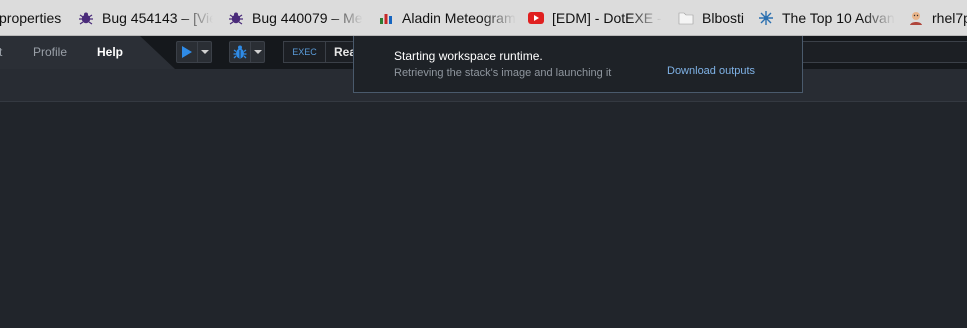 This screenshot has width=967, height=328. What do you see at coordinates (110, 52) in the screenshot?
I see `menu-item-help: Help` at bounding box center [110, 52].